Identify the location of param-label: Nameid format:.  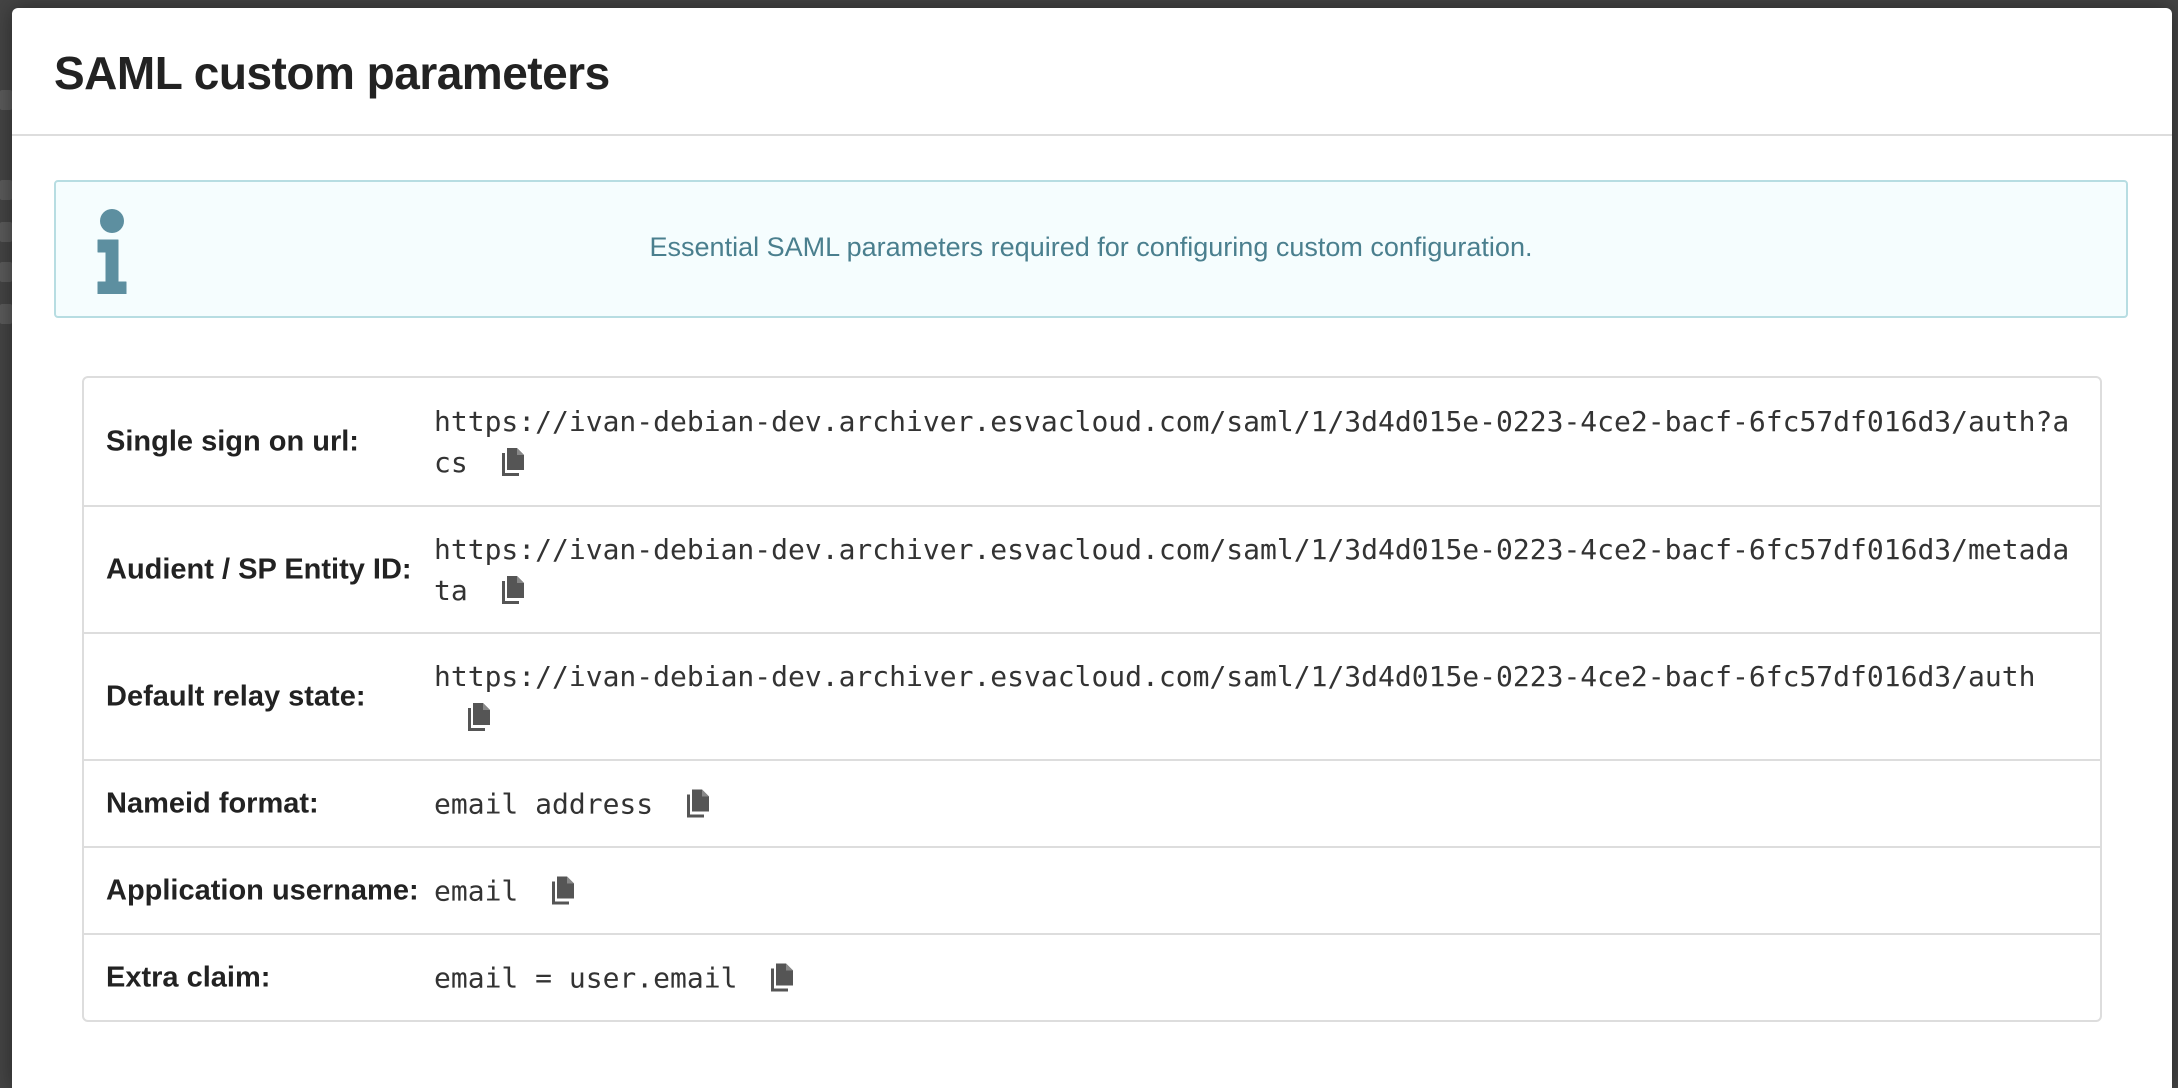
(212, 803).